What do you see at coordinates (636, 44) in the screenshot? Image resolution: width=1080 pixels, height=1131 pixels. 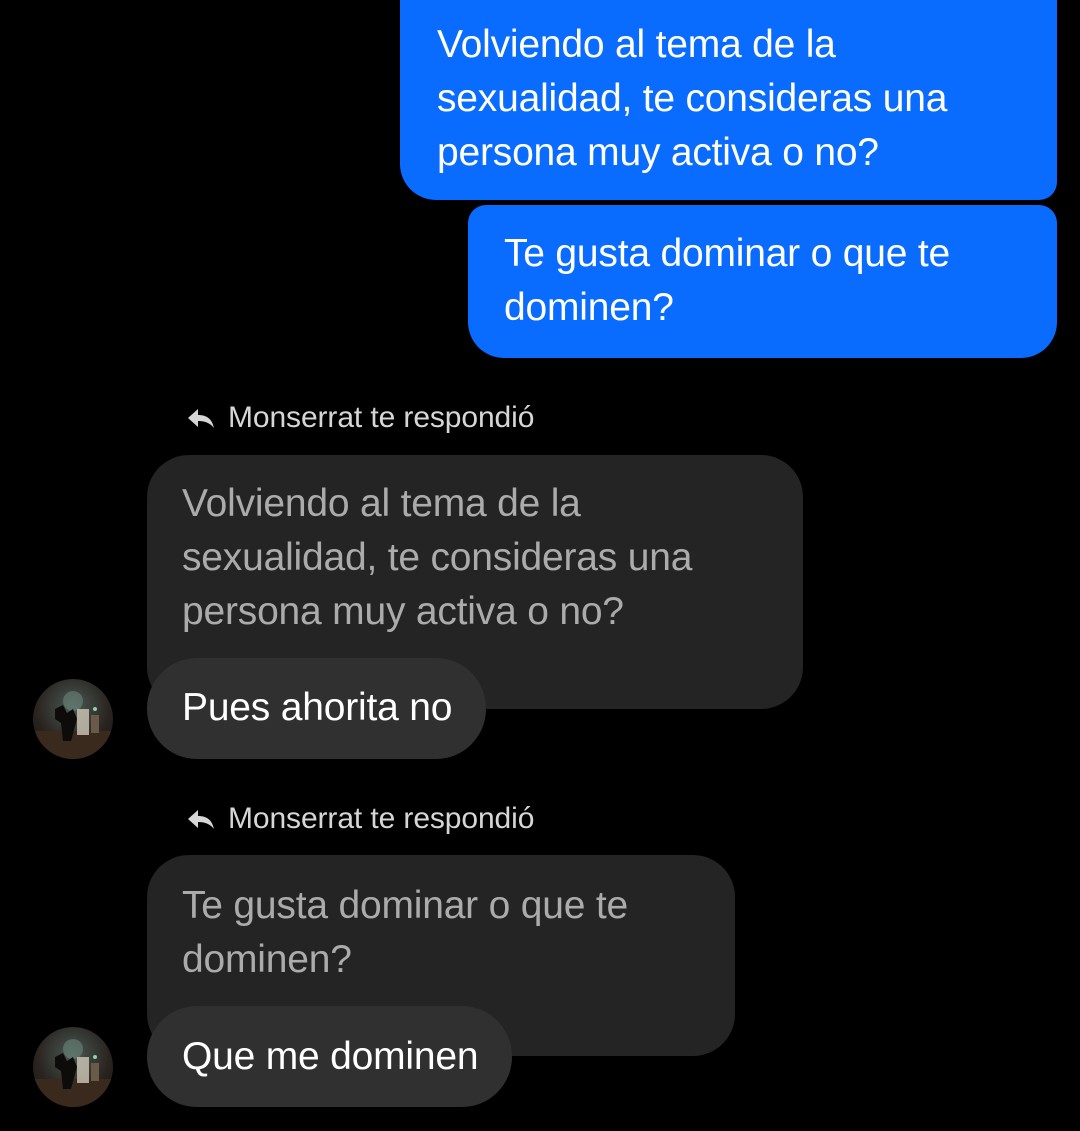 I see `message-text-line: Volviendo al tema de la` at bounding box center [636, 44].